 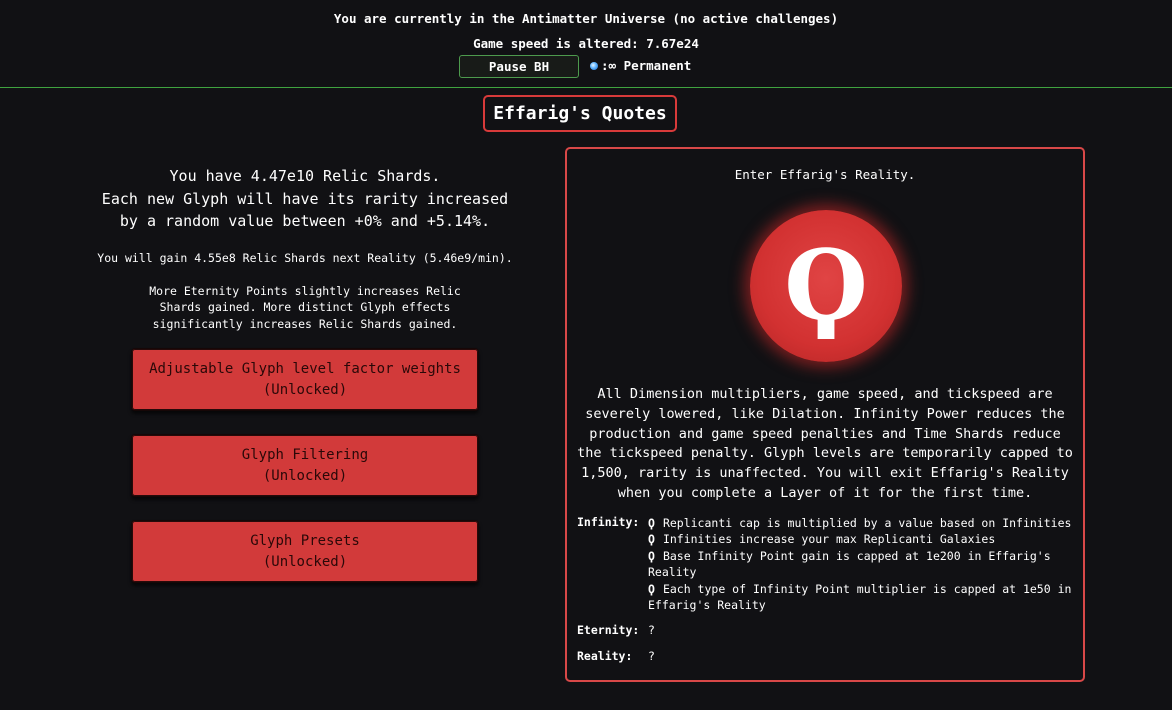 I want to click on eternity-rewards: Eternity: ?, so click(x=616, y=630).